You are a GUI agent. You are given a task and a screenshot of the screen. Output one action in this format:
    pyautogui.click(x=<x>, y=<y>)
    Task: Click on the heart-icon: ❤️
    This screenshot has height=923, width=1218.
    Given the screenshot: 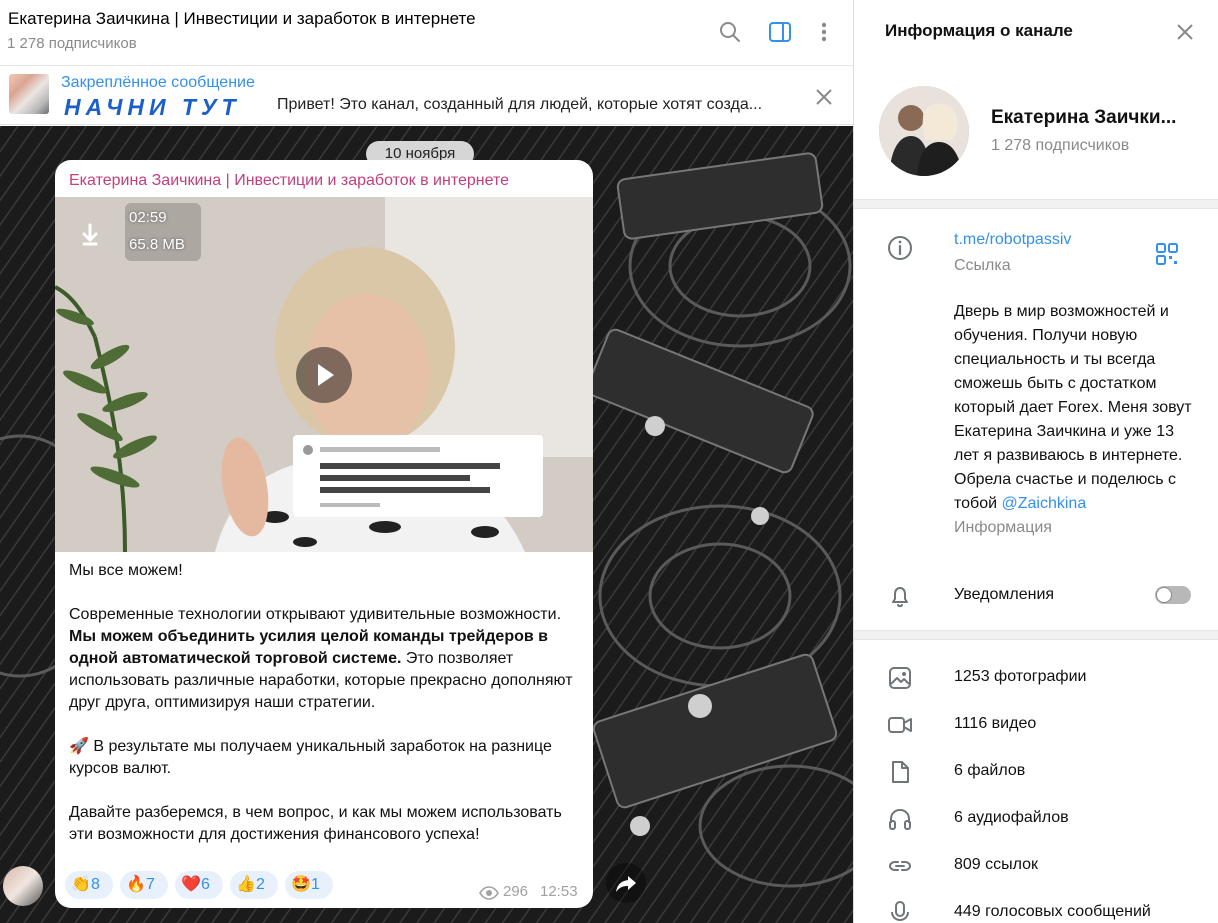 What is the action you would take?
    pyautogui.click(x=191, y=884)
    